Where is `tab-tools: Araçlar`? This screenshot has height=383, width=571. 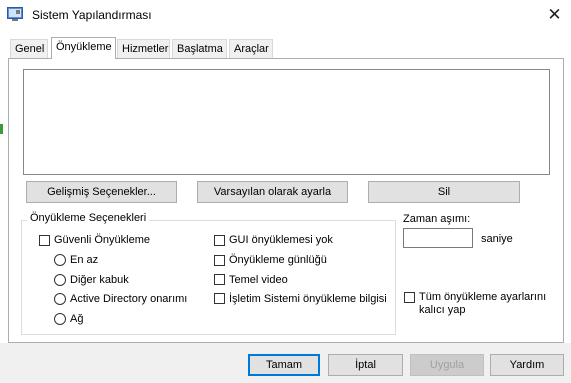 tab-tools: Araçlar is located at coordinates (251, 48).